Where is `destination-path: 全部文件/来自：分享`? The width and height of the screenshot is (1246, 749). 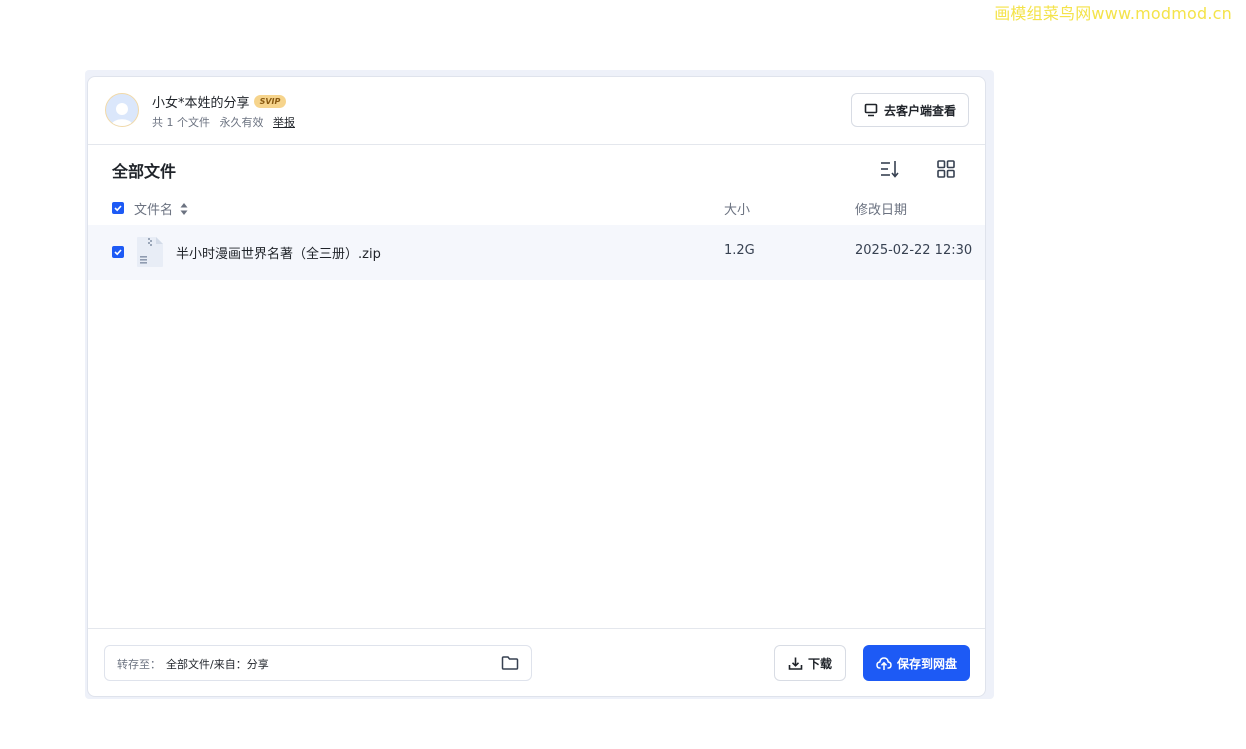 destination-path: 全部文件/来自：分享 is located at coordinates (217, 664).